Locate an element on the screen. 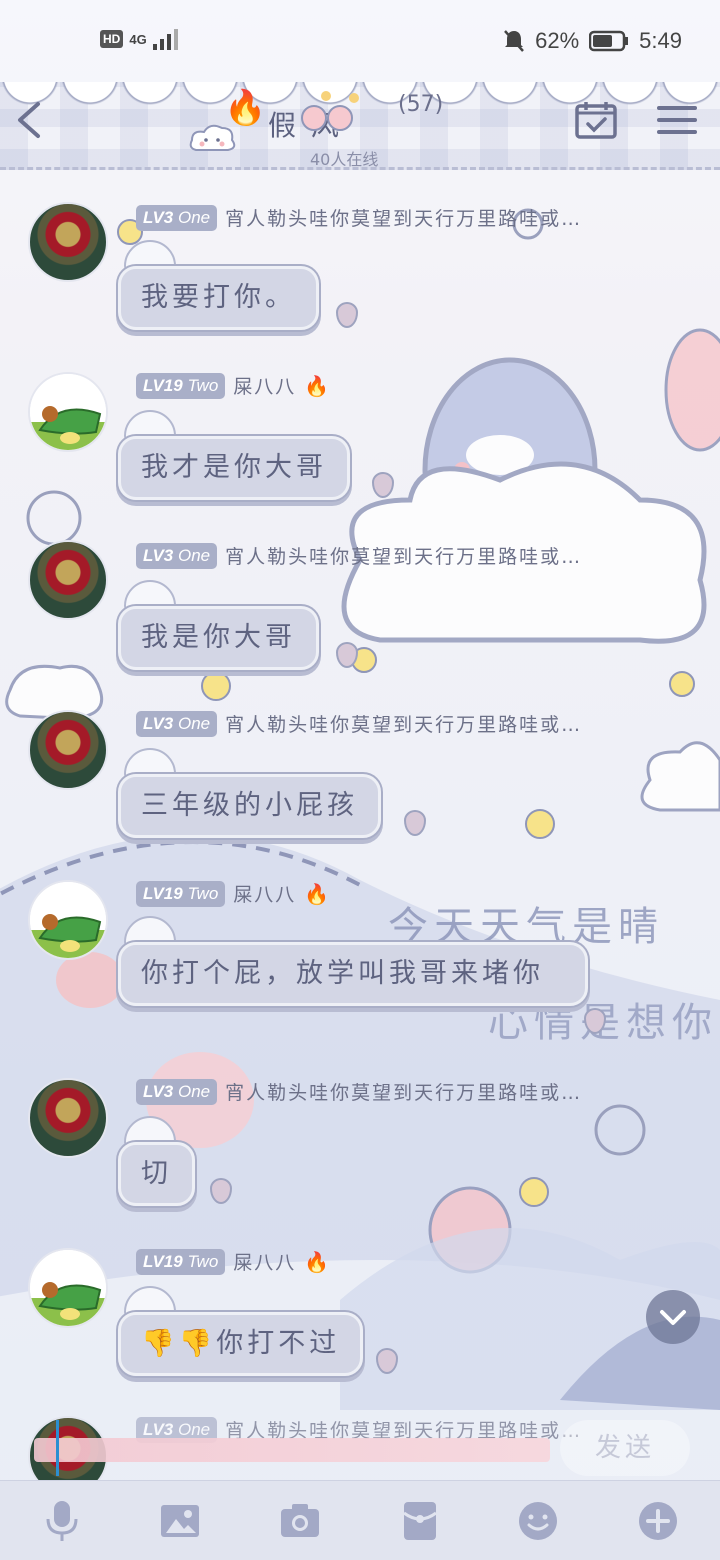 The height and width of the screenshot is (1560, 720). text-cursor is located at coordinates (57, 1448).